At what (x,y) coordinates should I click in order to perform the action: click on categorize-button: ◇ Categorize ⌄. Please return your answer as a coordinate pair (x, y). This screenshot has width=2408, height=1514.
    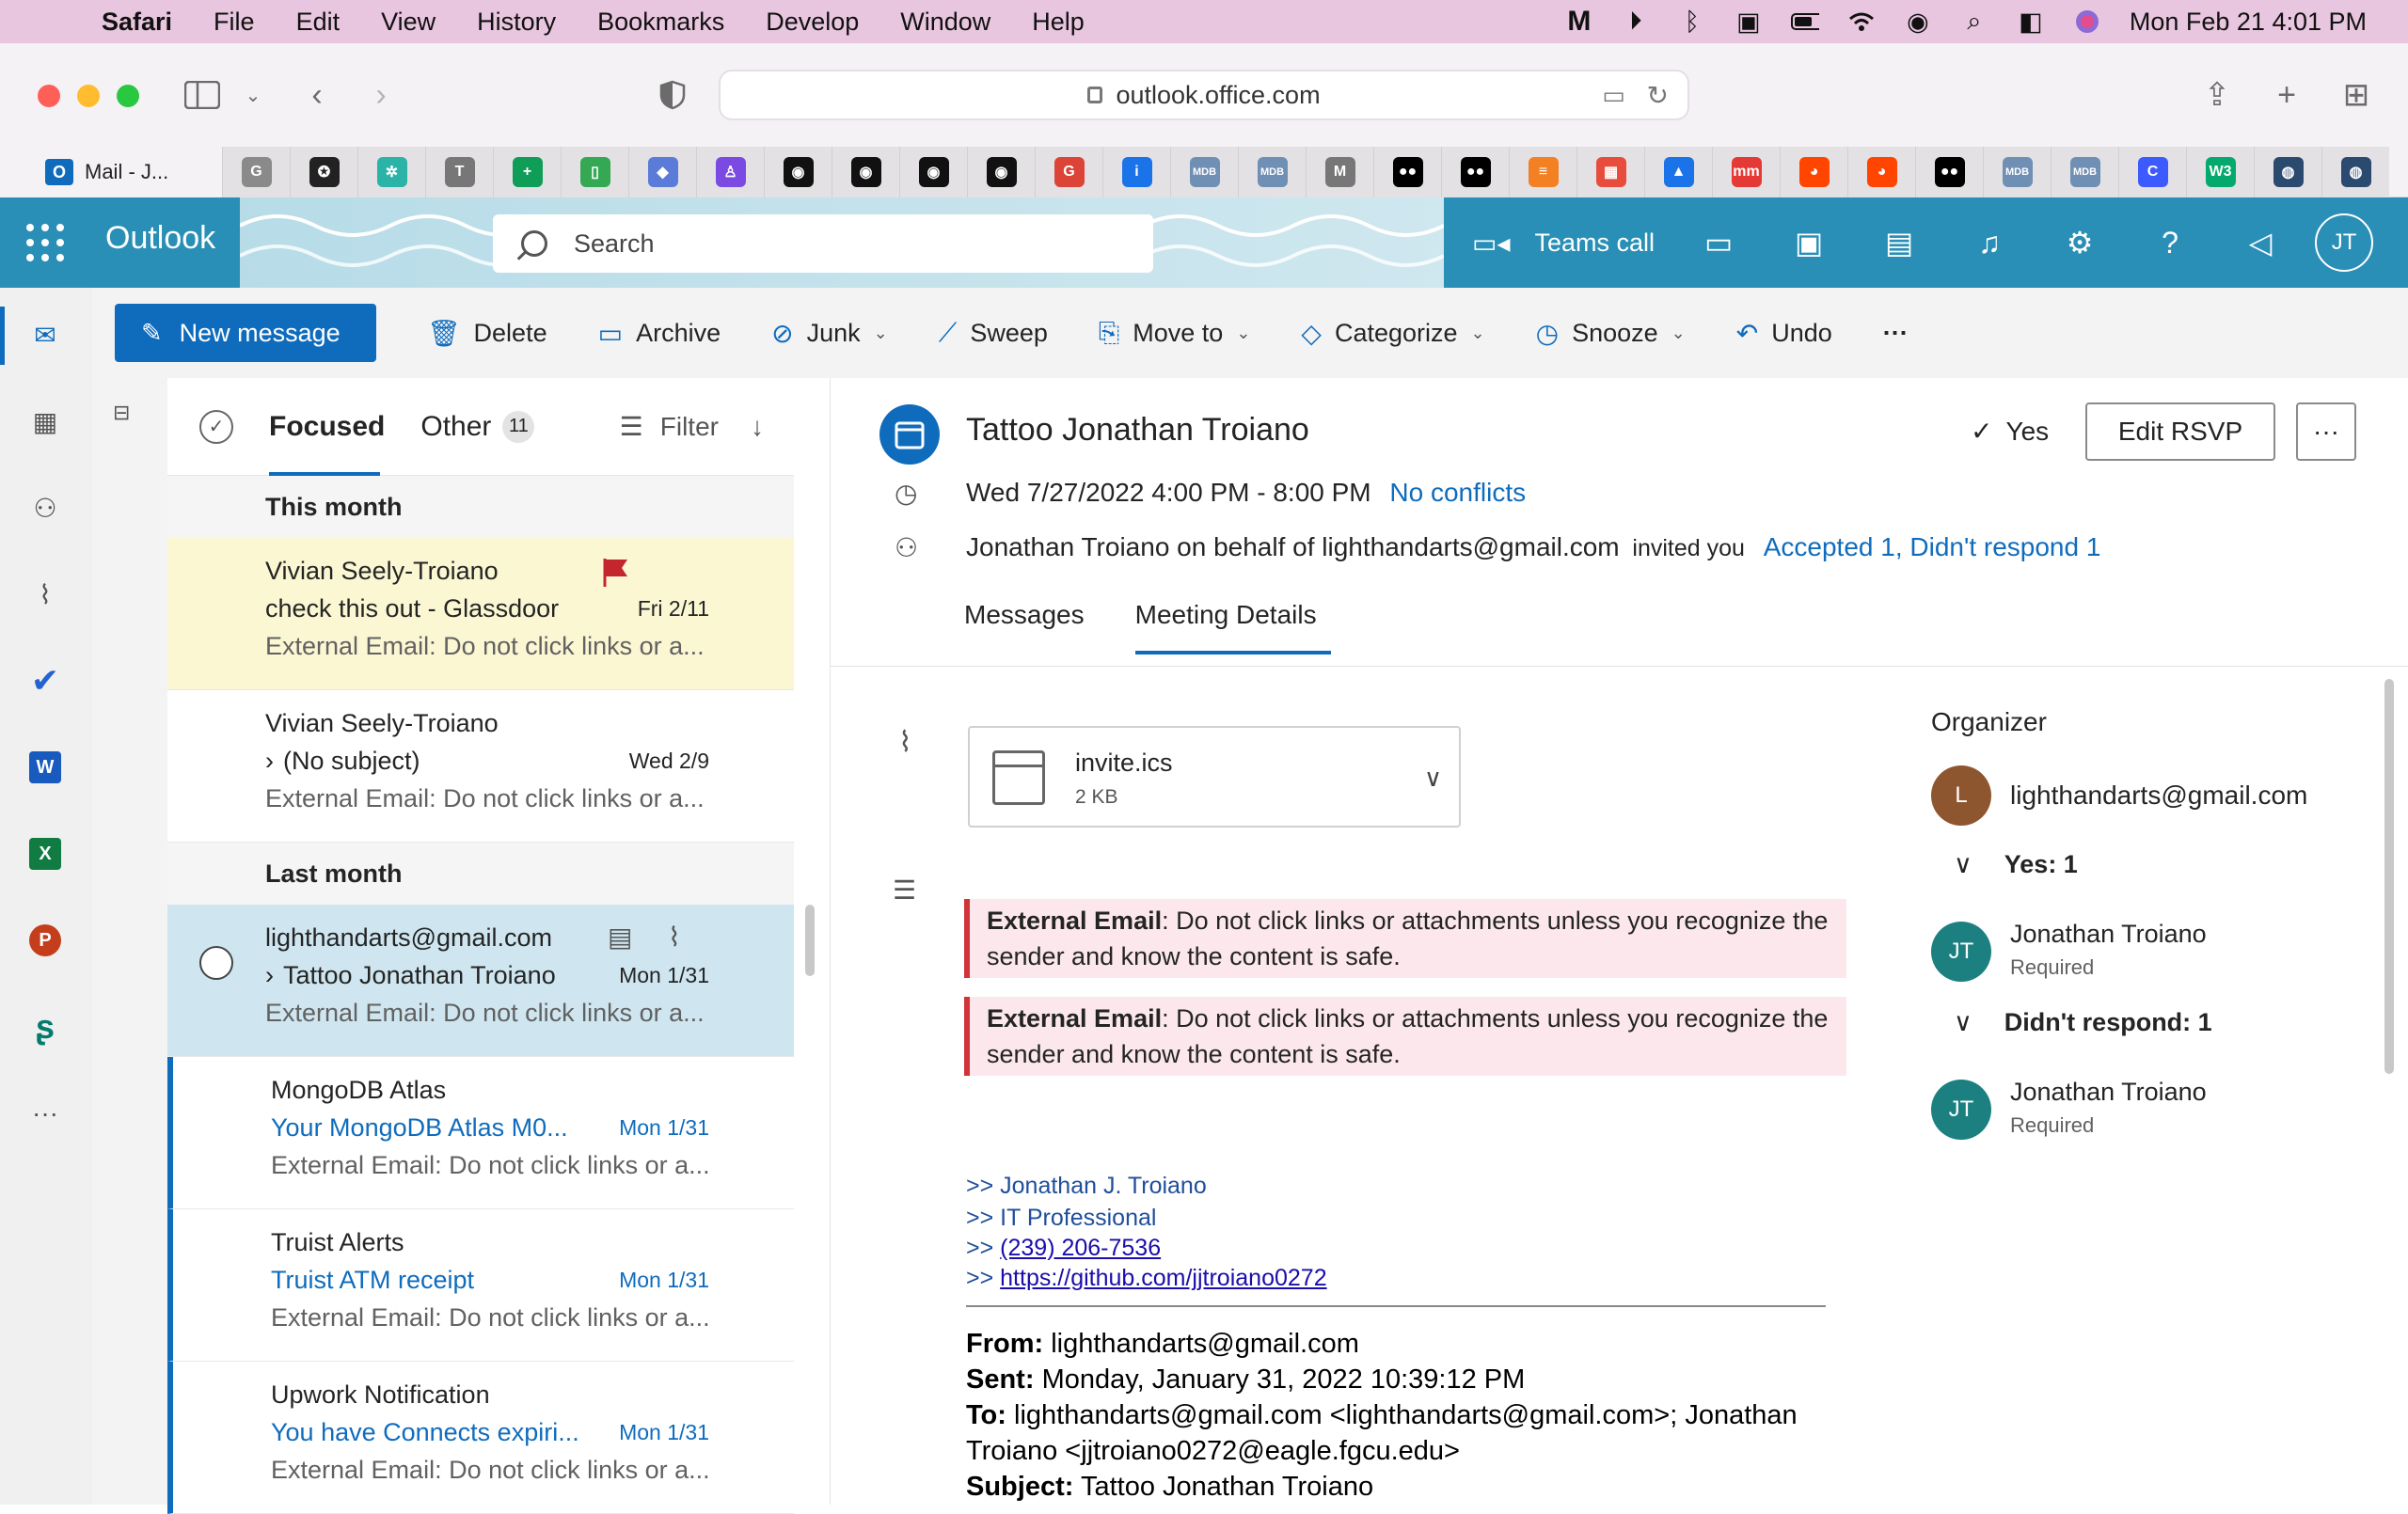
    Looking at the image, I should click on (1393, 333).